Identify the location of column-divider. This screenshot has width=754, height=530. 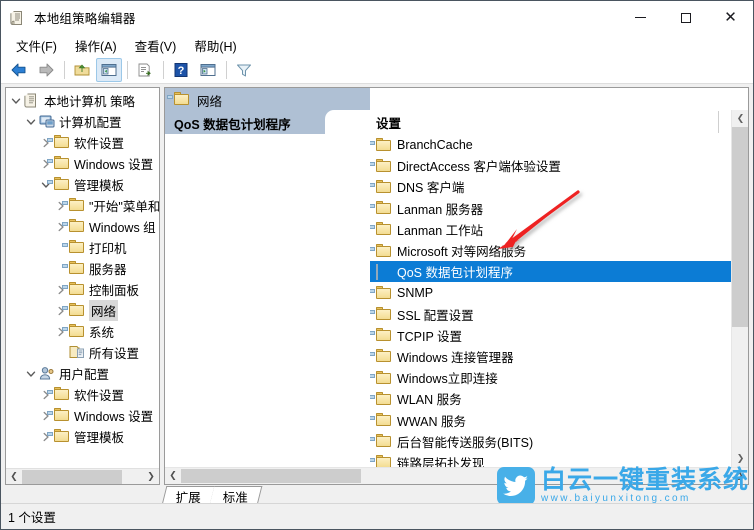
(718, 122).